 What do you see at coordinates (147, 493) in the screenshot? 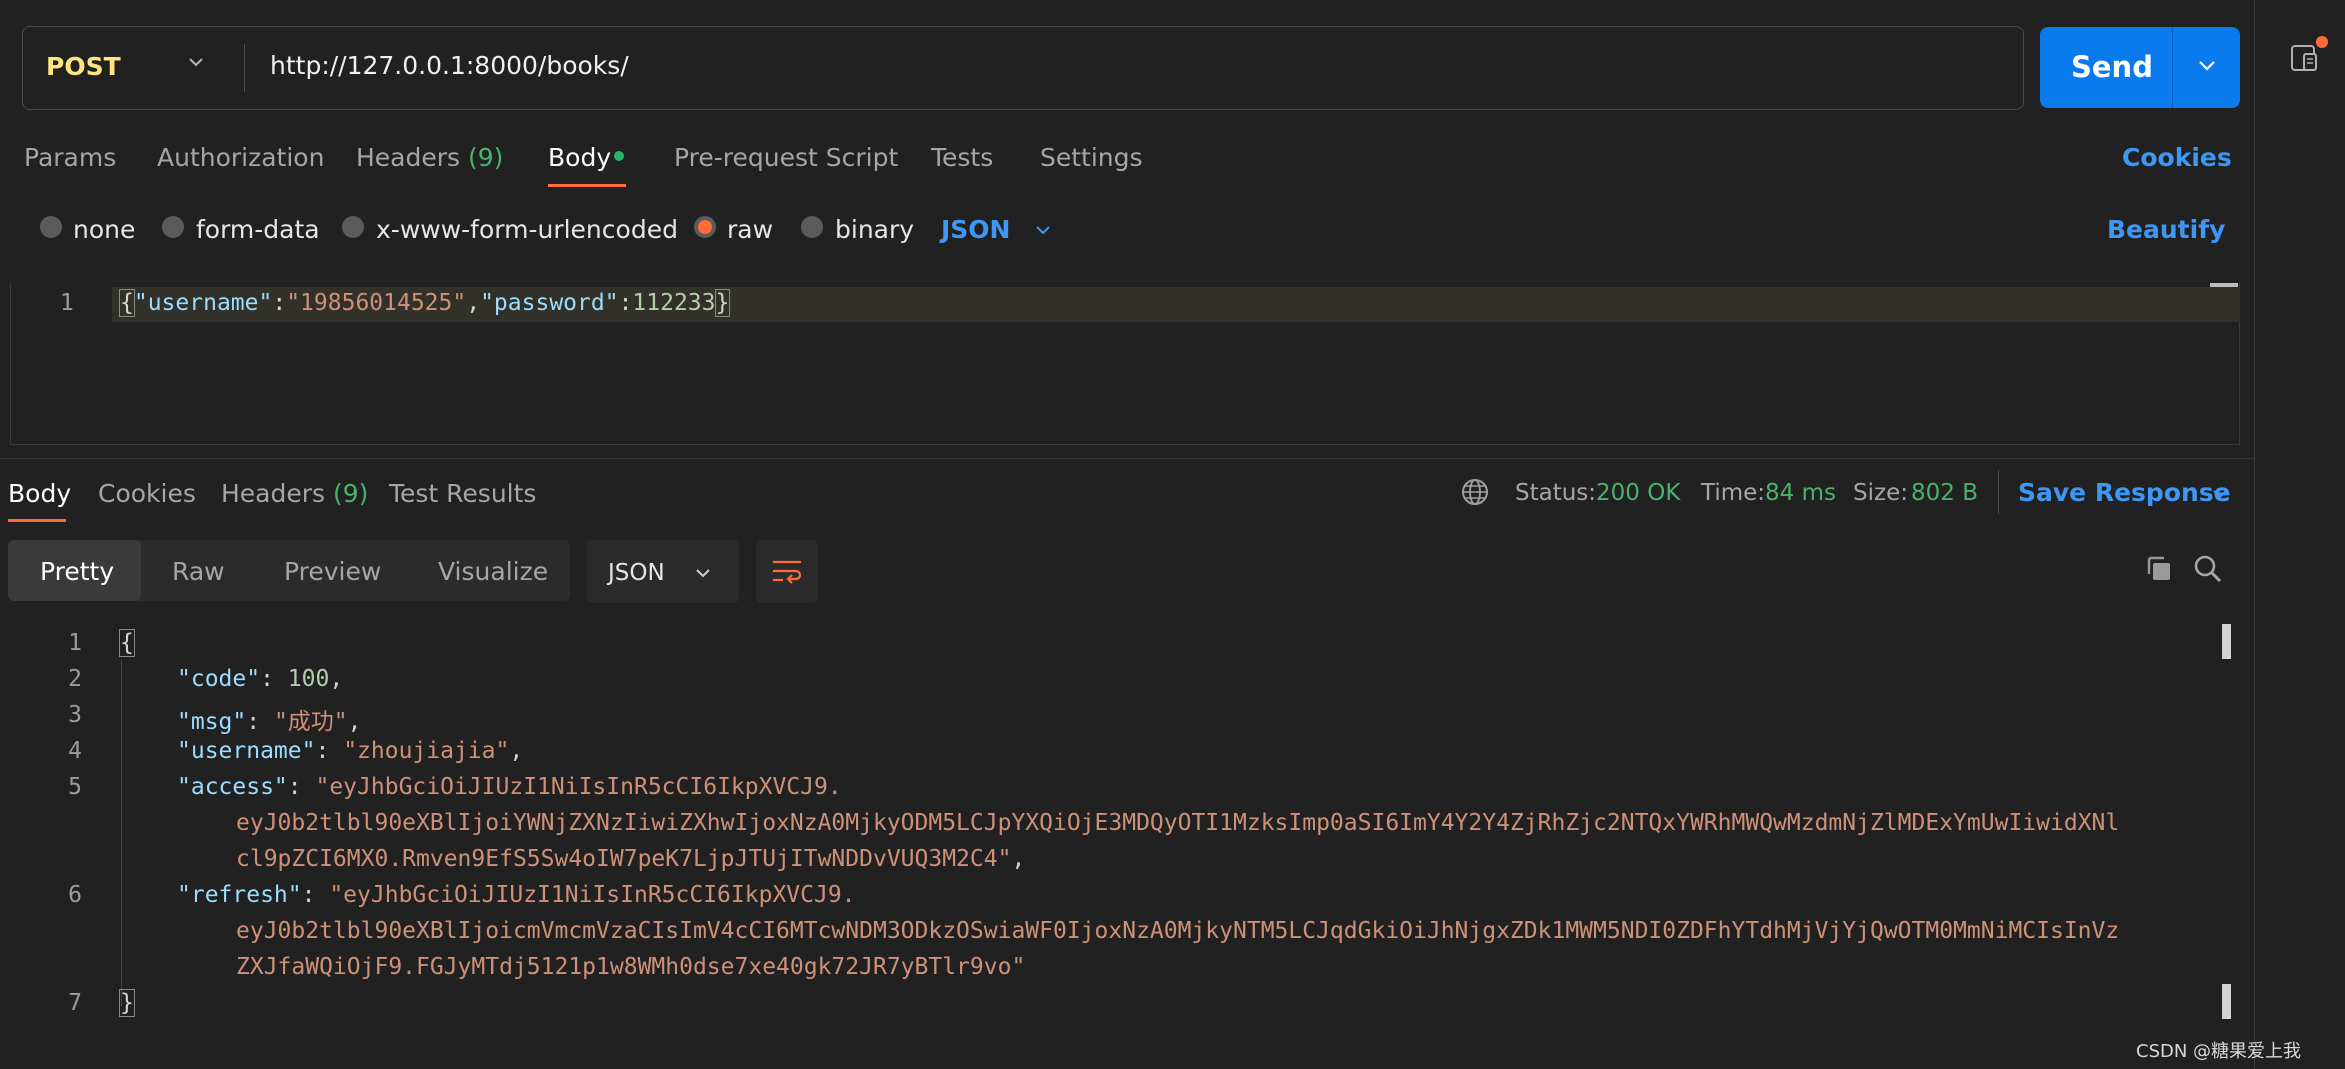
I see `response-tab-cookies: Cookies` at bounding box center [147, 493].